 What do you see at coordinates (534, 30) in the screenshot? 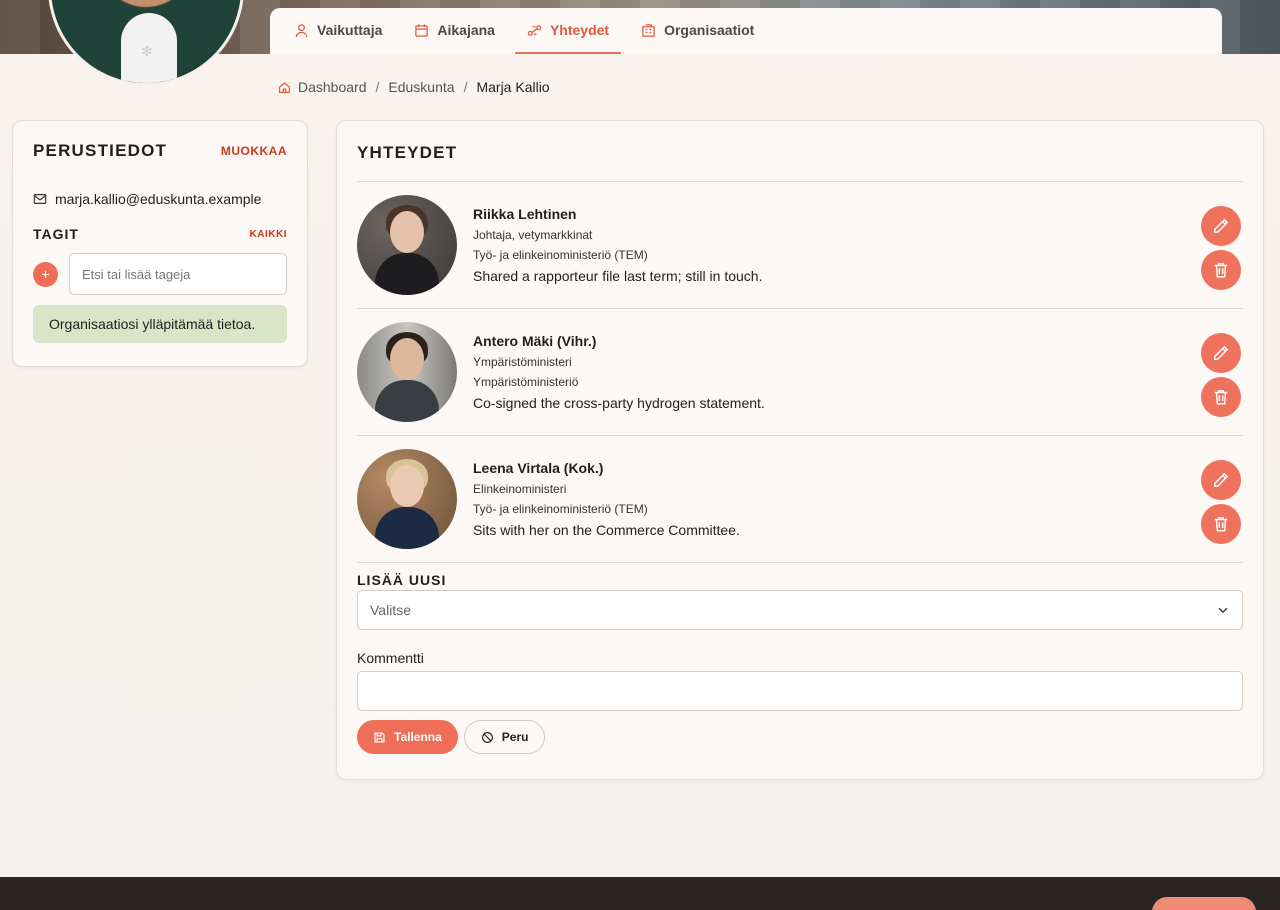
I see `connections-icon` at bounding box center [534, 30].